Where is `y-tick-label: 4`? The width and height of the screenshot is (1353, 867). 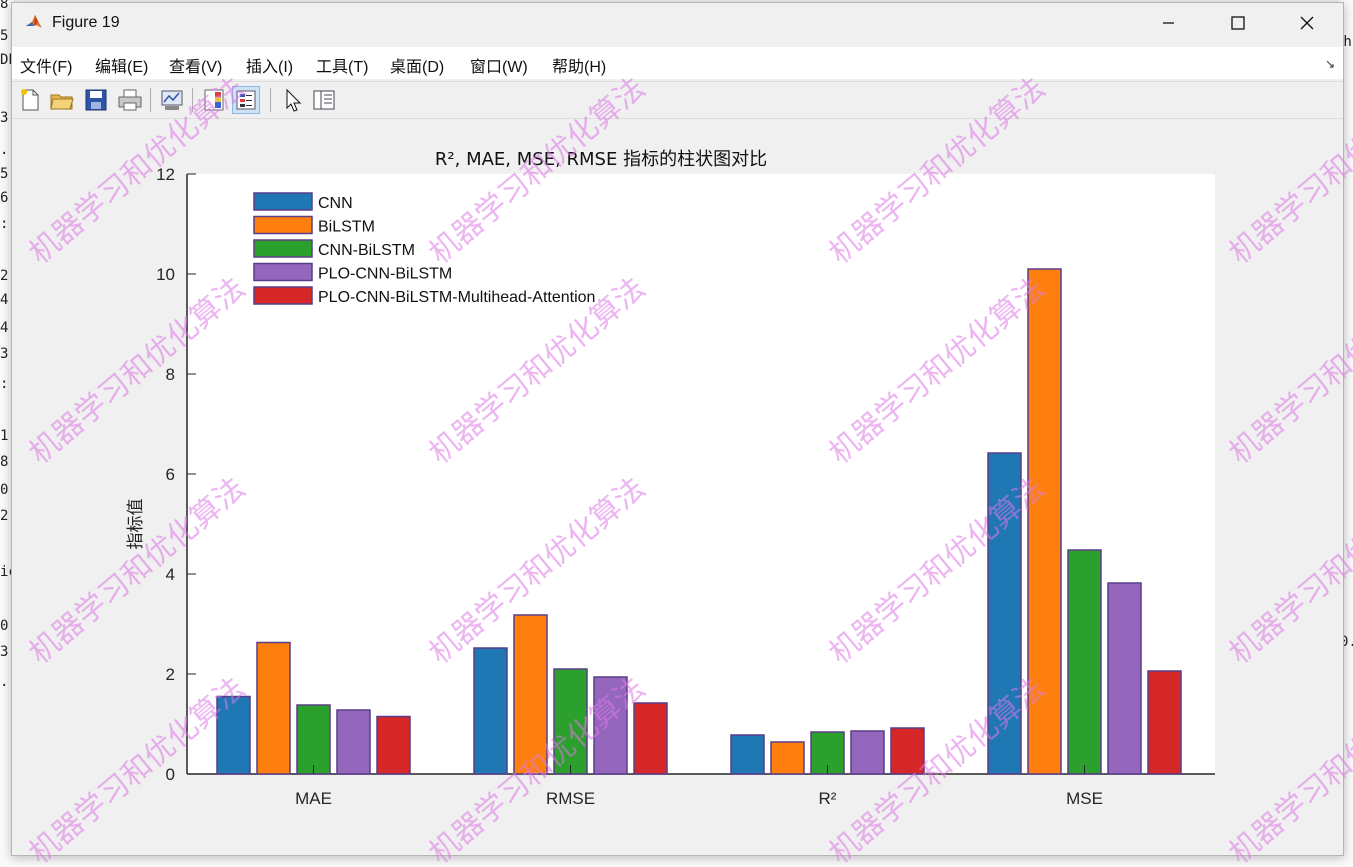
y-tick-label: 4 is located at coordinates (170, 574).